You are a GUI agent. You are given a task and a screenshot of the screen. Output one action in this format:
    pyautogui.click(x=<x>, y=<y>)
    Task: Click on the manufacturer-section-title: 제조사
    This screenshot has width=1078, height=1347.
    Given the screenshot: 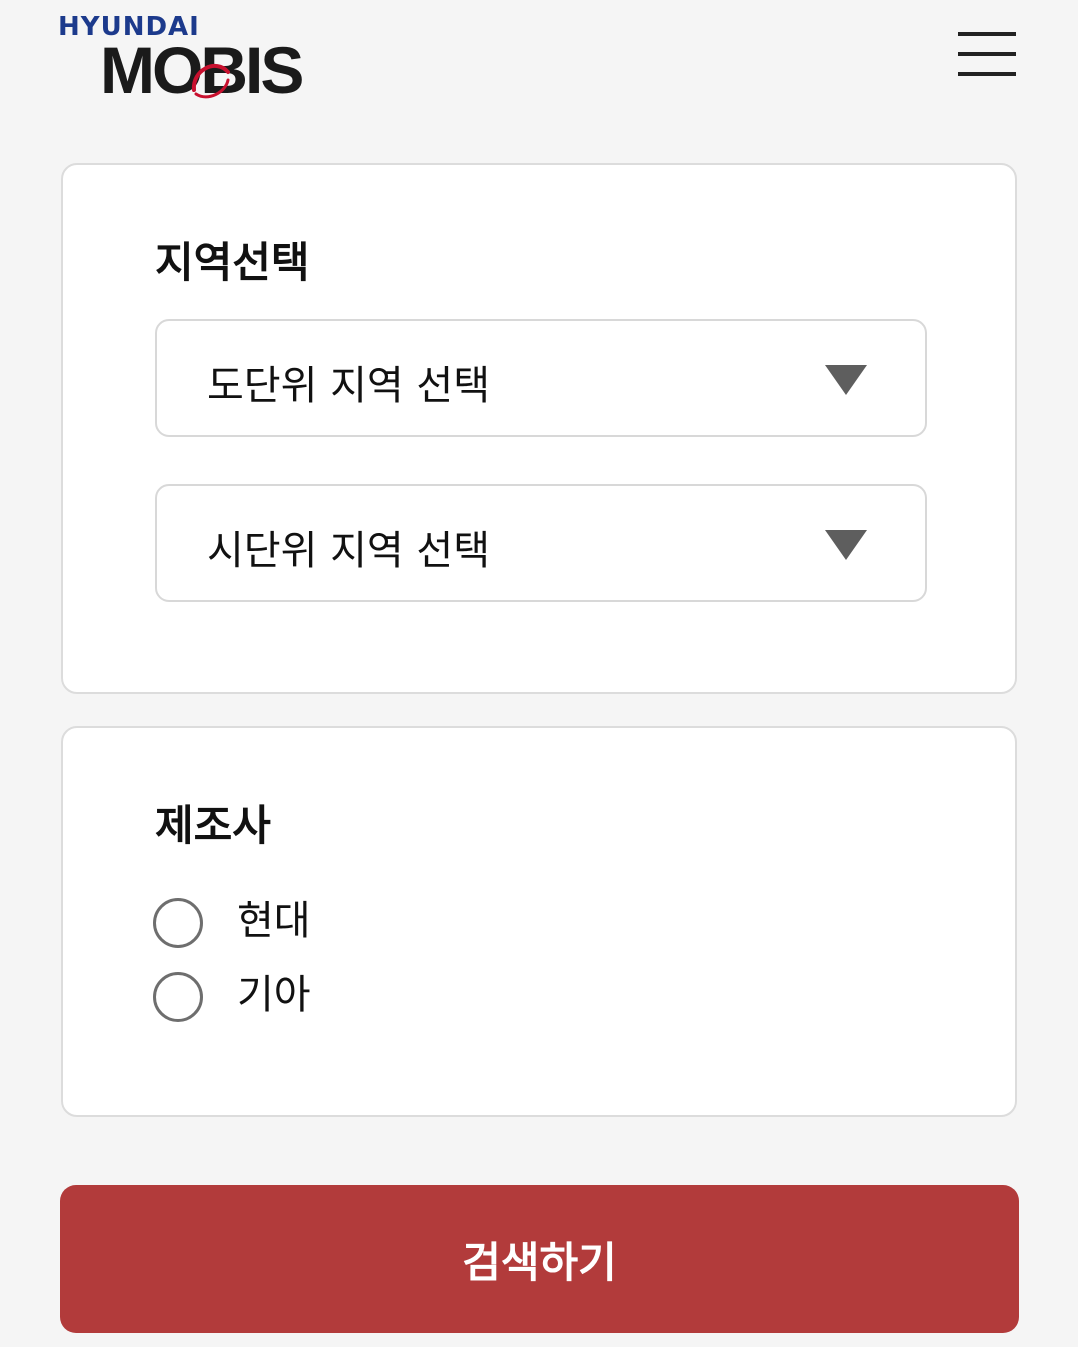 What is the action you would take?
    pyautogui.click(x=213, y=825)
    